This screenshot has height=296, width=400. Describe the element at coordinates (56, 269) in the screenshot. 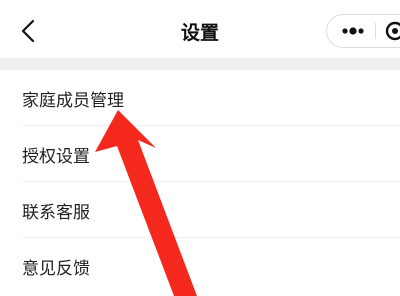

I see `menu-item-label: 意见反馈` at that location.